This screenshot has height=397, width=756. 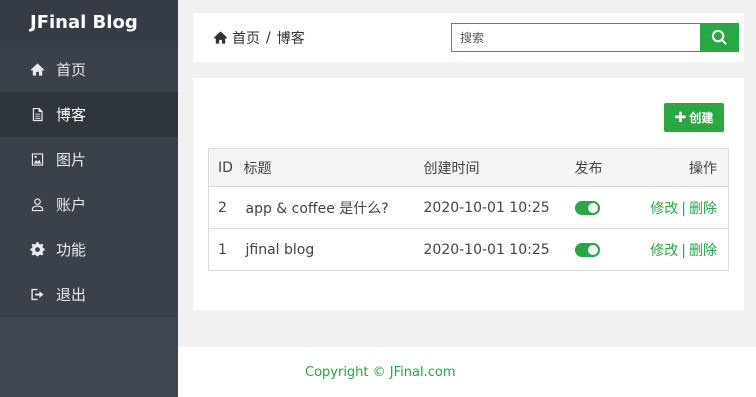 What do you see at coordinates (89, 69) in the screenshot?
I see `sidebar-item-home: 首页` at bounding box center [89, 69].